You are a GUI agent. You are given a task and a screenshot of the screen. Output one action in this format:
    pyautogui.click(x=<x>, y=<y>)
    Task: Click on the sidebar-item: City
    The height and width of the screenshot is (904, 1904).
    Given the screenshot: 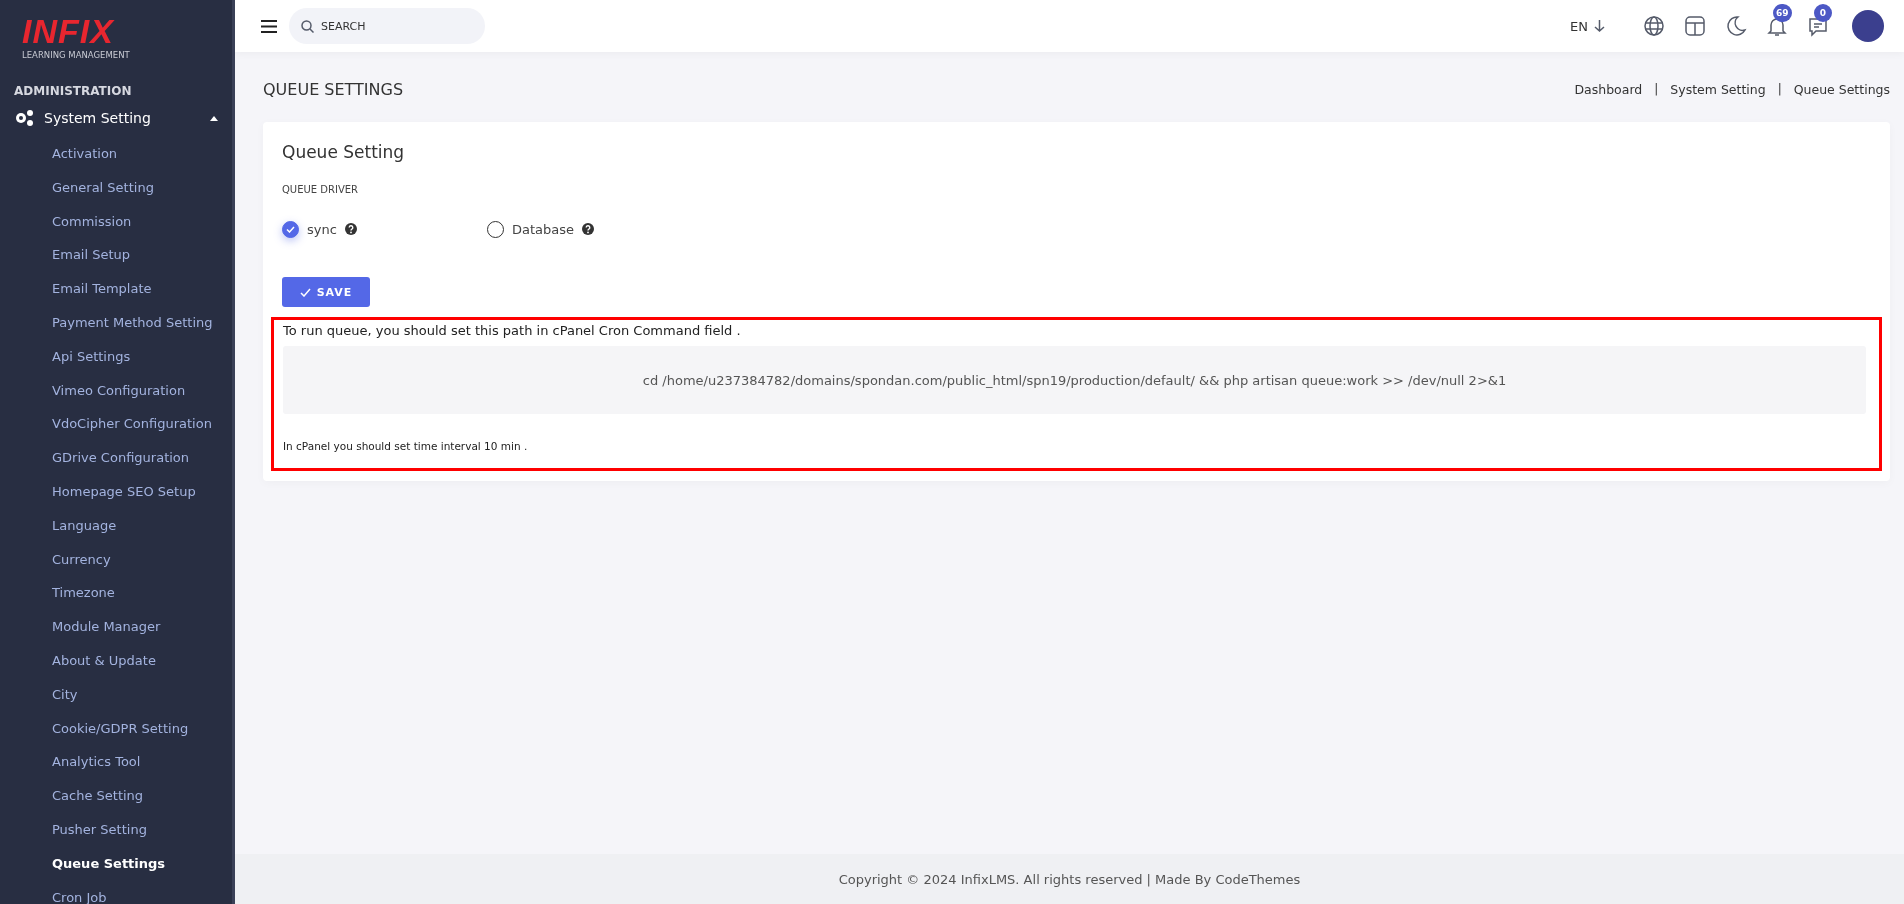 What is the action you would take?
    pyautogui.click(x=65, y=694)
    